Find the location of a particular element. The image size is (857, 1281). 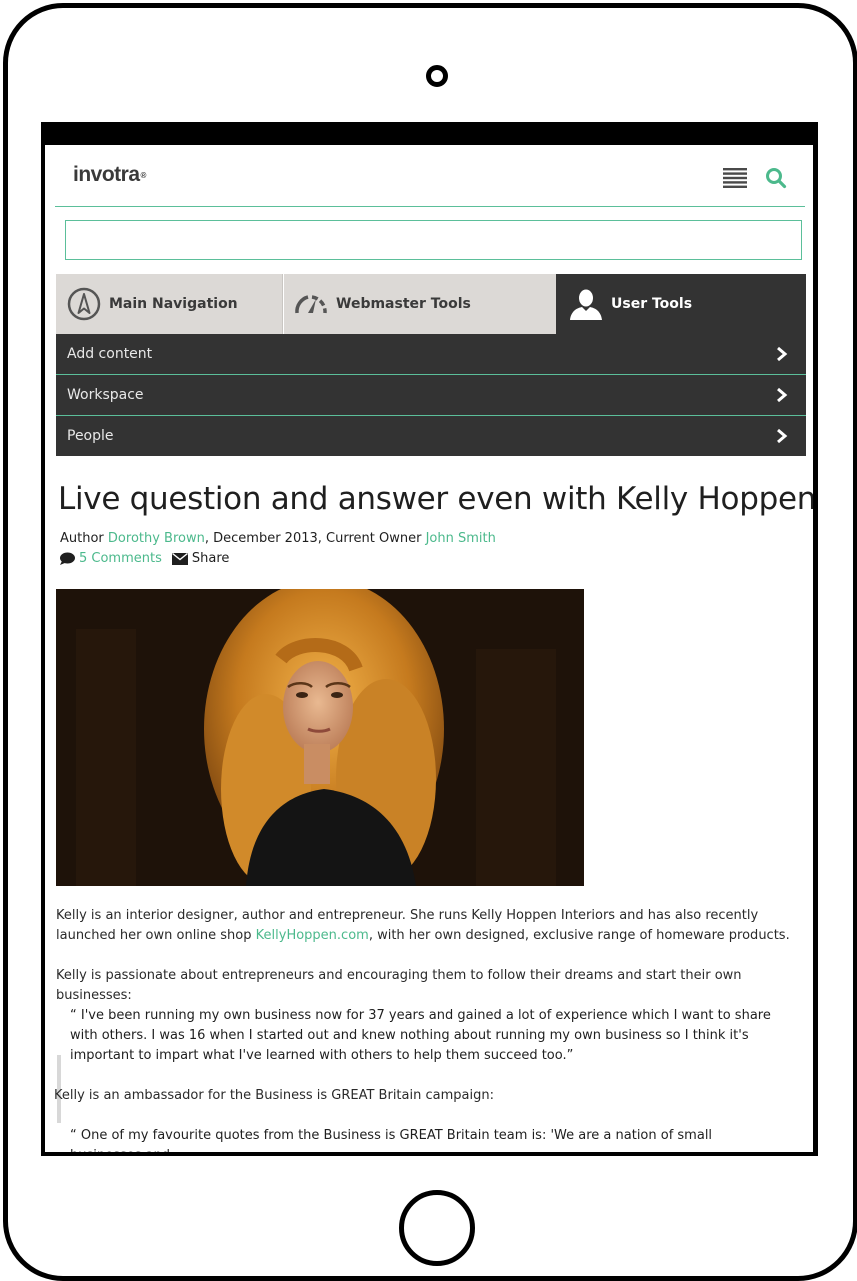

tab-main-navigation-label: Main Navigation is located at coordinates (173, 304).